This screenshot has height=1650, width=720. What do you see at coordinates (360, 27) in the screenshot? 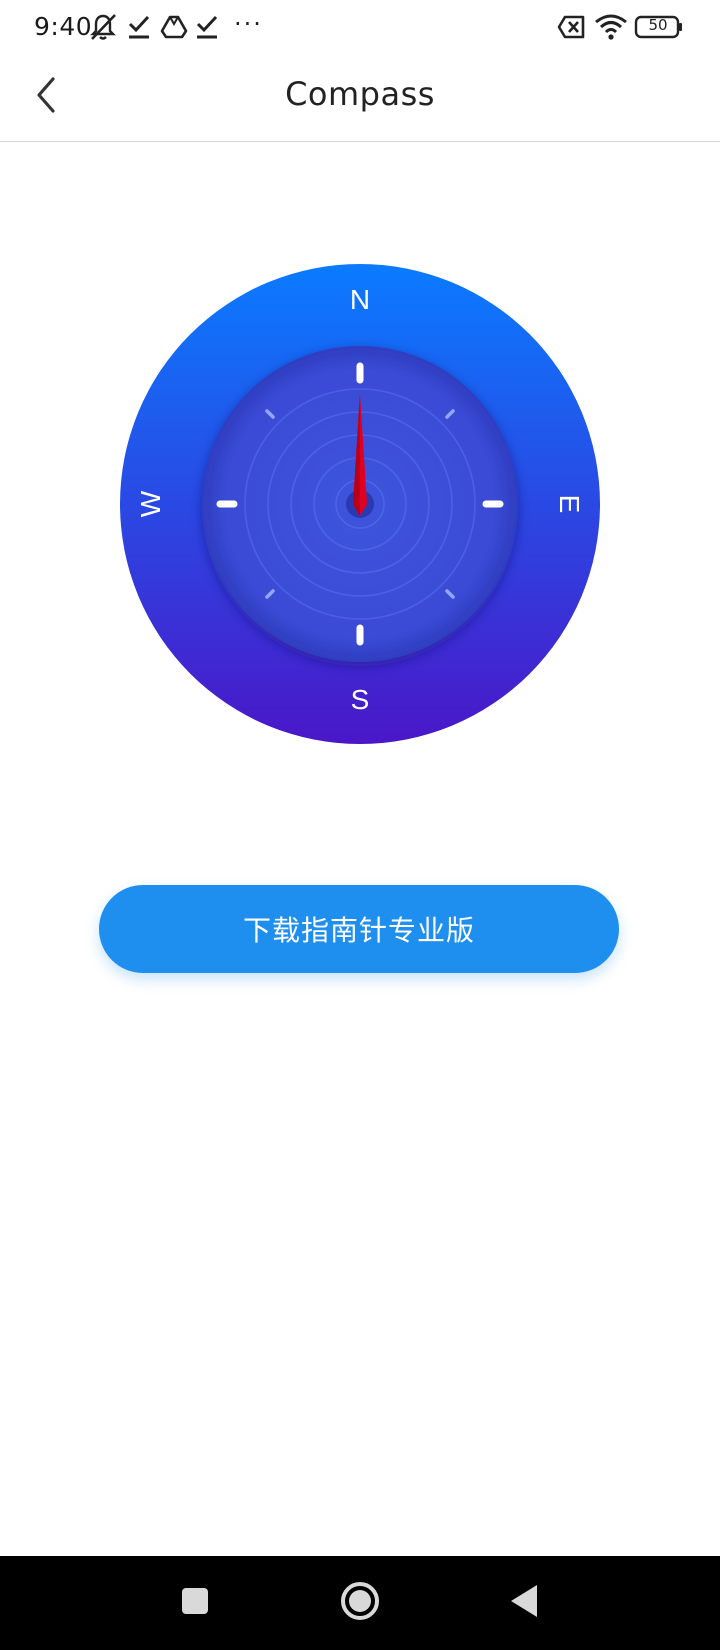
I see `status-bar: 9:40 ··· 50` at bounding box center [360, 27].